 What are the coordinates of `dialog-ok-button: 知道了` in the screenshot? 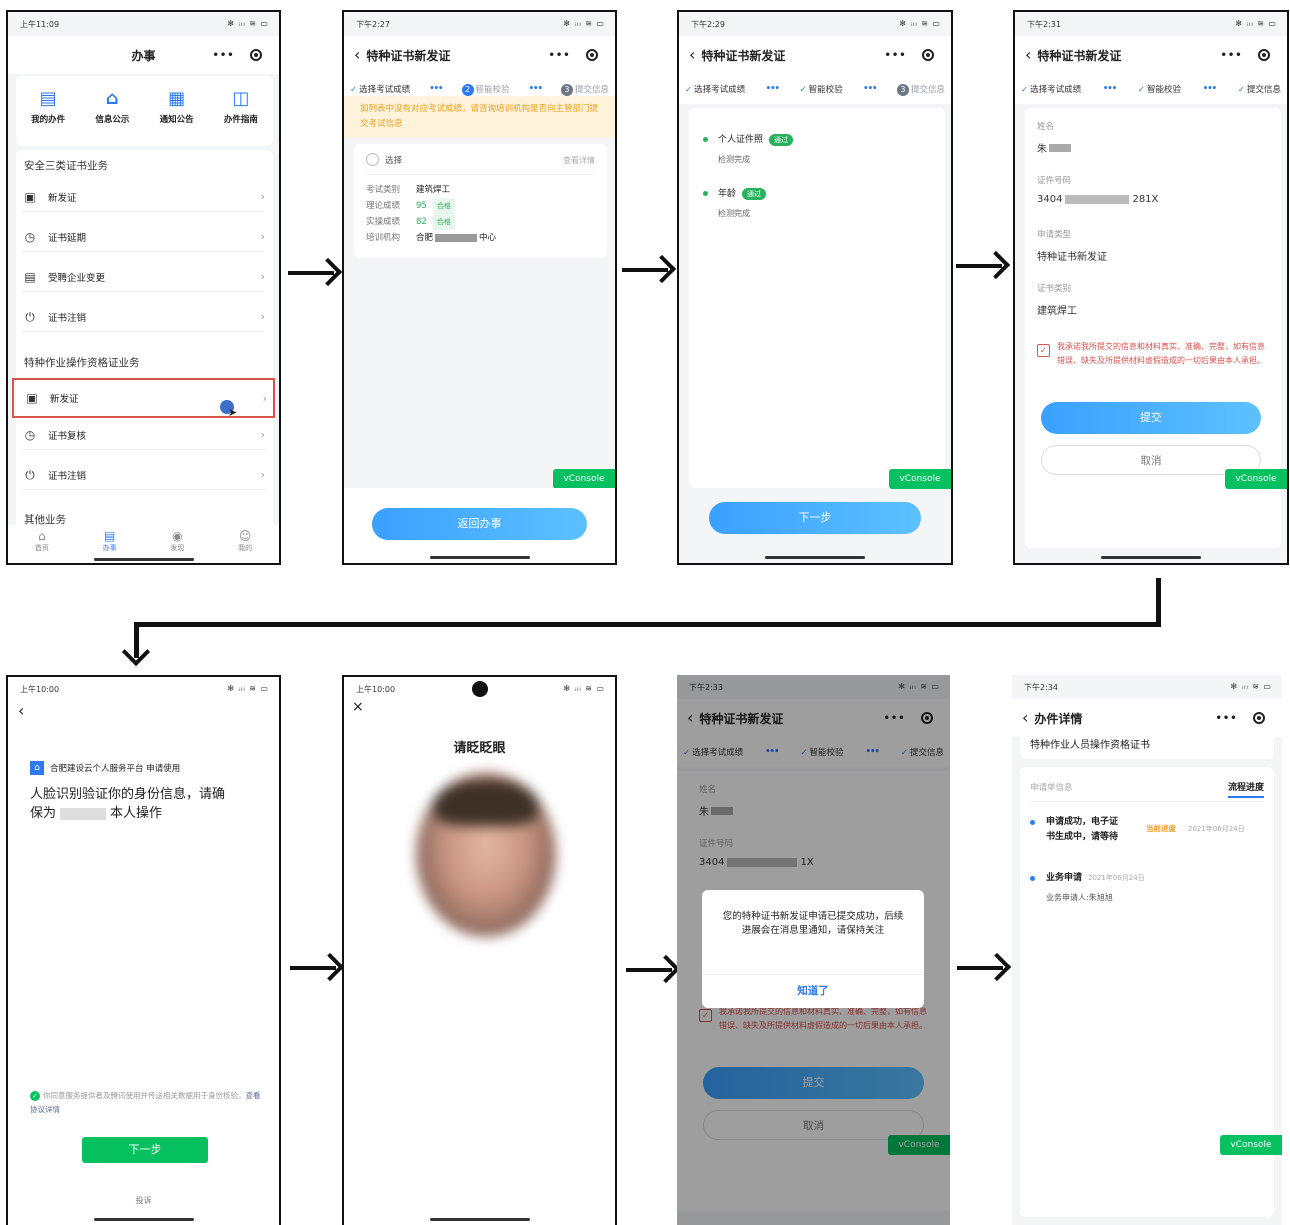 It's located at (813, 991).